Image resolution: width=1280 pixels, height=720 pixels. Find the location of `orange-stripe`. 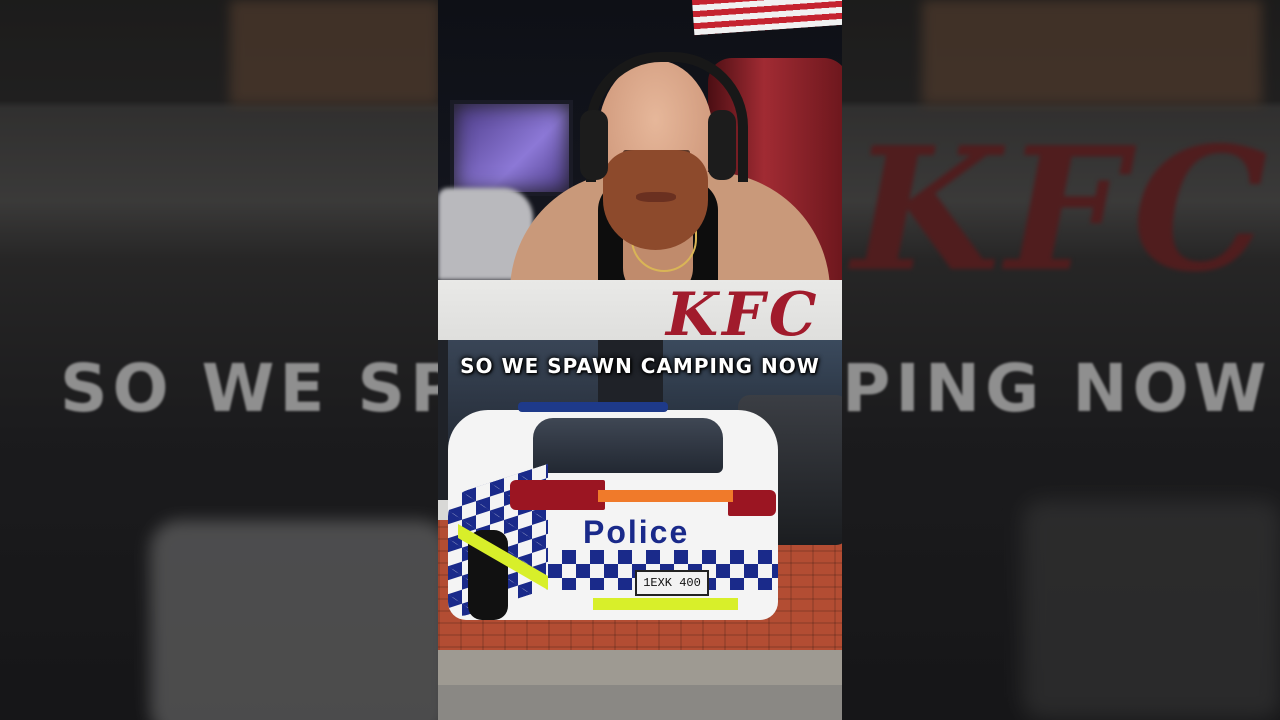

orange-stripe is located at coordinates (665, 496).